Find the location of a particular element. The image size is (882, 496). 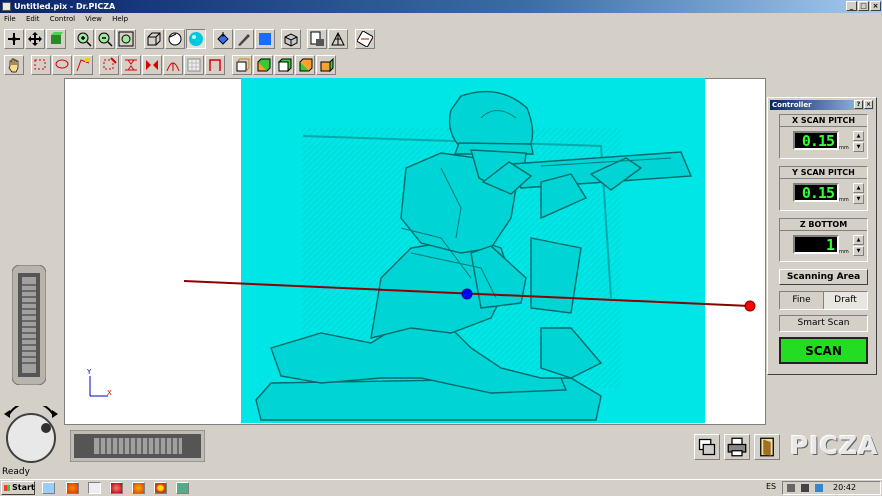

frame-icon is located at coordinates (194, 65).